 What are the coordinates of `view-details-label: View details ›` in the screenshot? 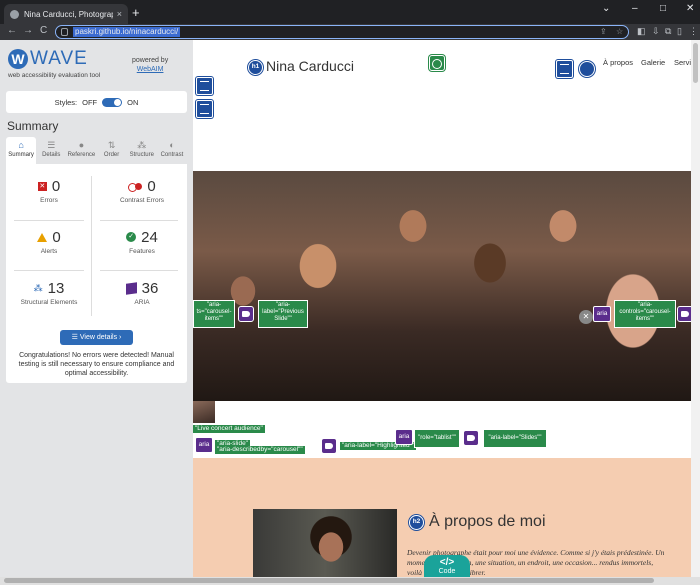 It's located at (100, 337).